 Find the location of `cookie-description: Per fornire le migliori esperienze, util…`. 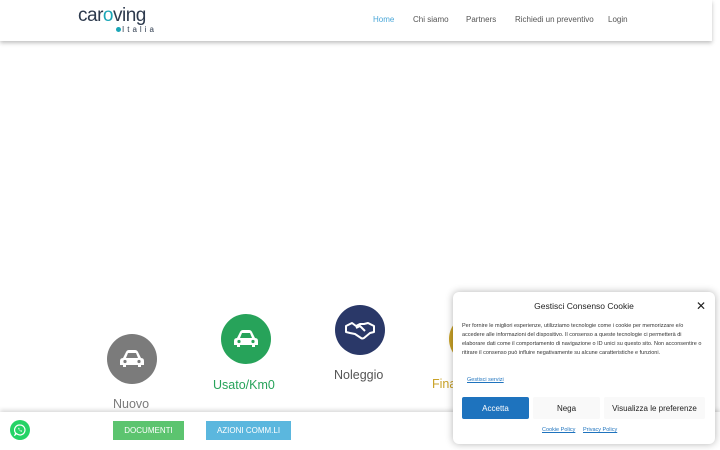

cookie-description: Per fornire le migliori esperienze, util… is located at coordinates (582, 339).